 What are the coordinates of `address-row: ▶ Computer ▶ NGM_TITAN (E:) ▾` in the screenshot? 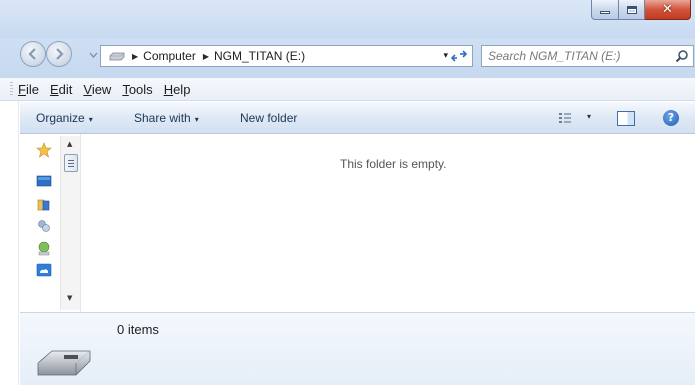 It's located at (347, 58).